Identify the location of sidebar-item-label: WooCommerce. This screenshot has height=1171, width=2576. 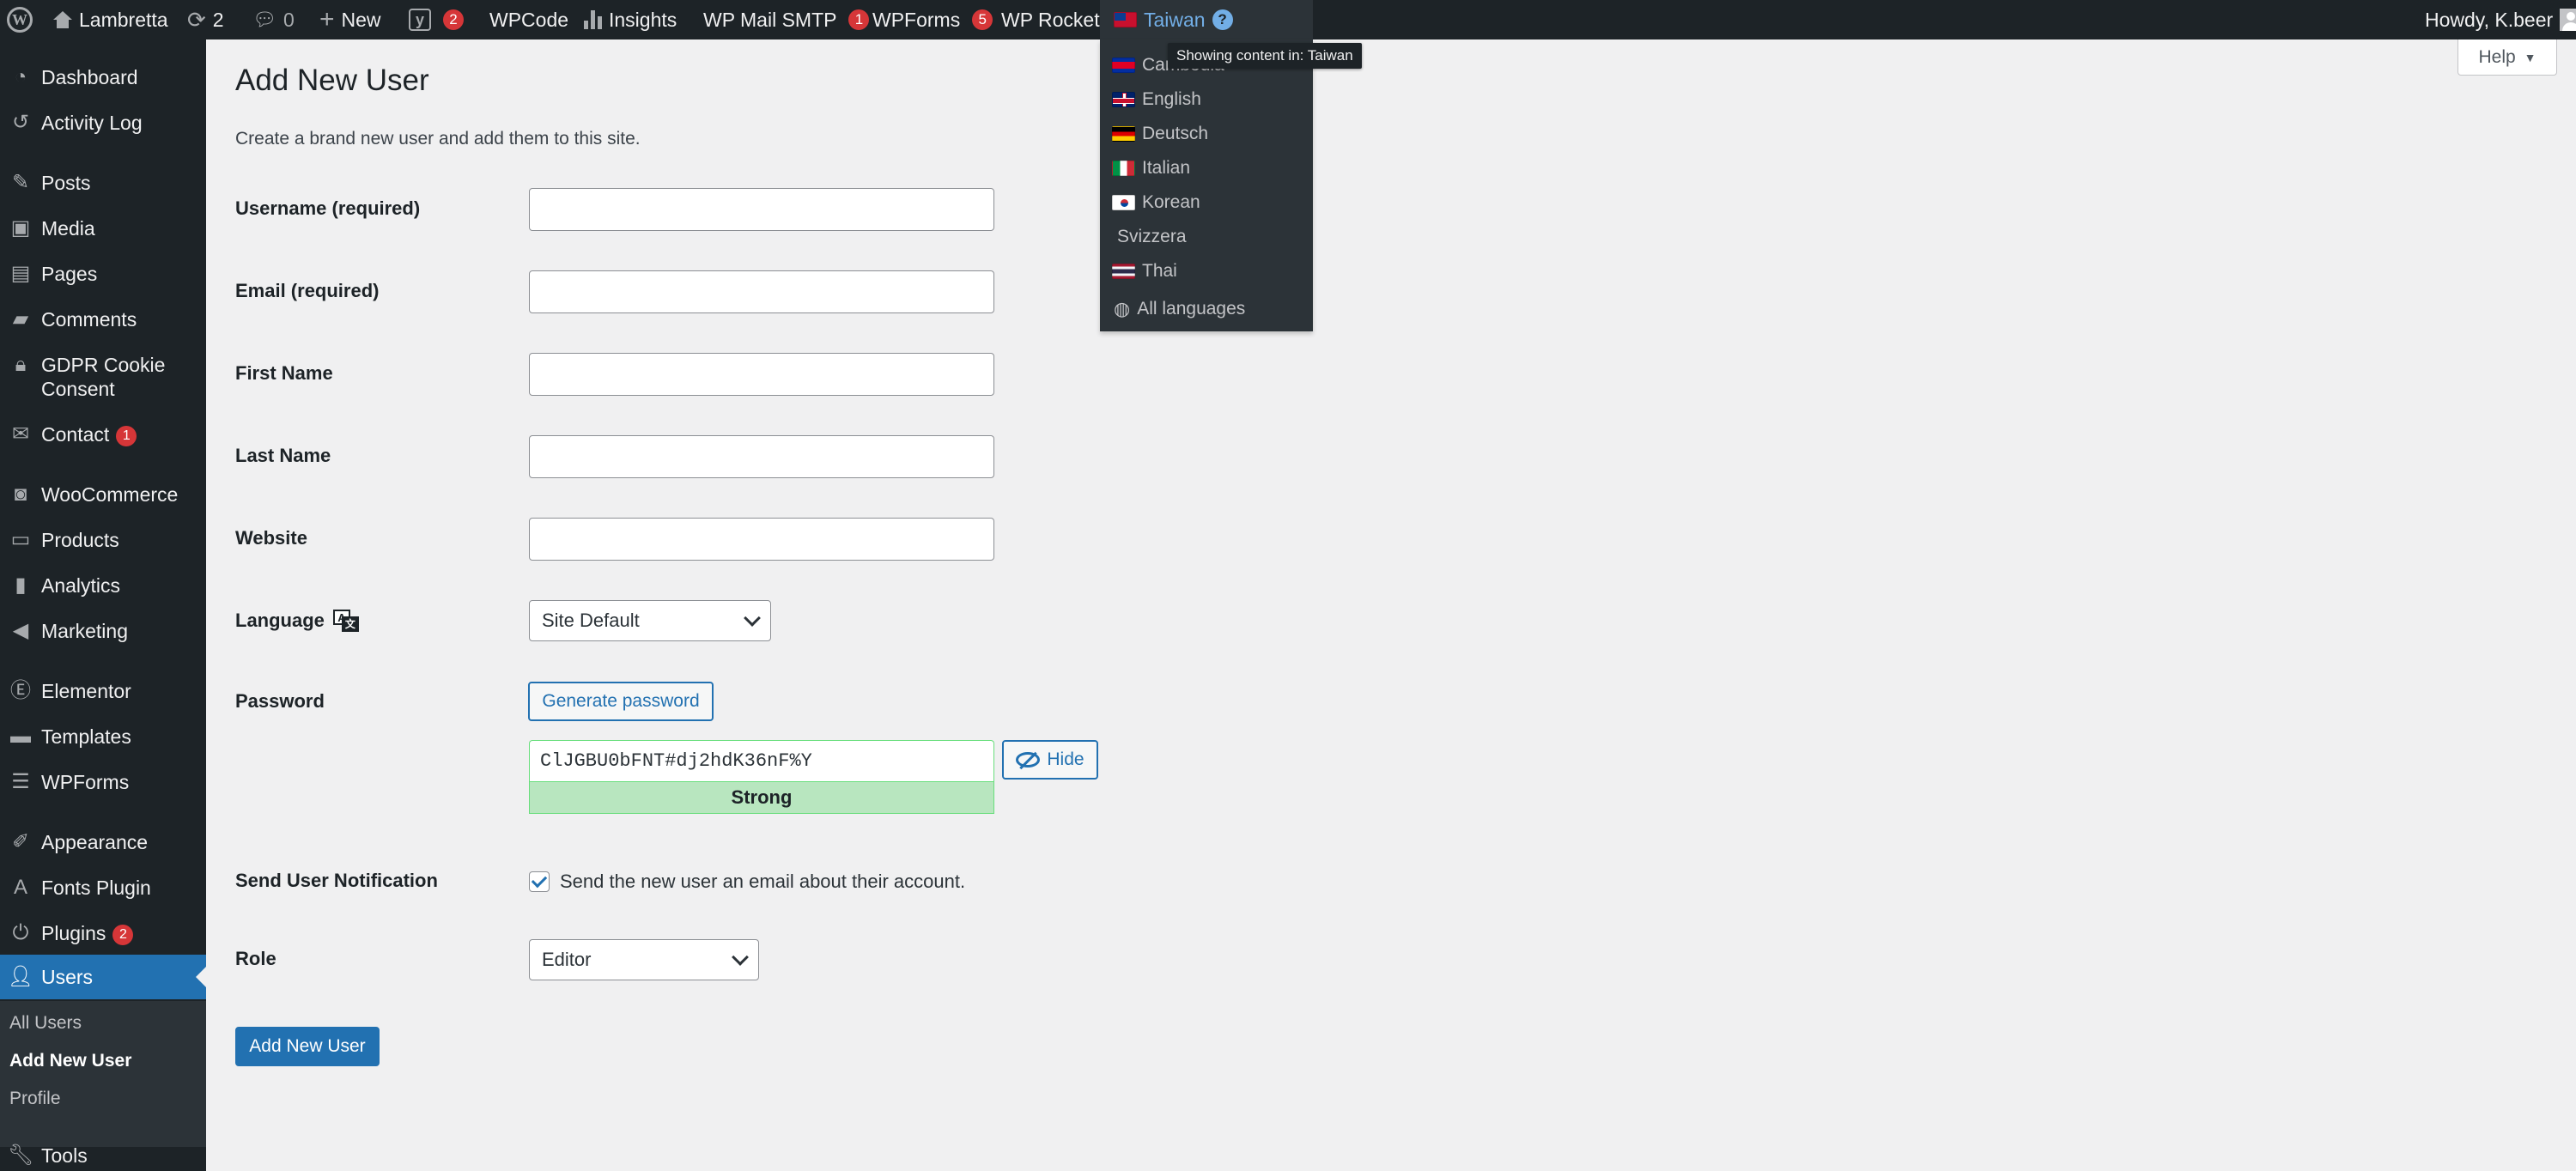
(110, 495).